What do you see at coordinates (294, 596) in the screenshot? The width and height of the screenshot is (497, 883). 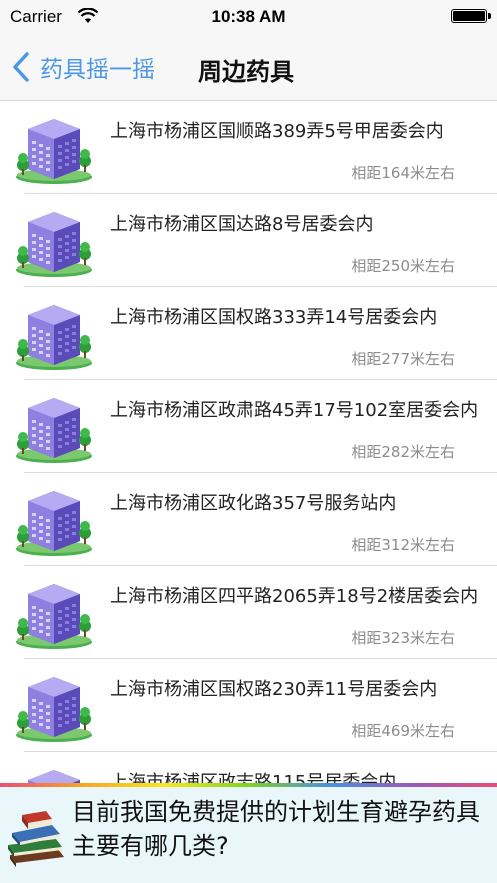 I see `item-address: 上海市杨浦区四平路2065弄18号2楼居委会内` at bounding box center [294, 596].